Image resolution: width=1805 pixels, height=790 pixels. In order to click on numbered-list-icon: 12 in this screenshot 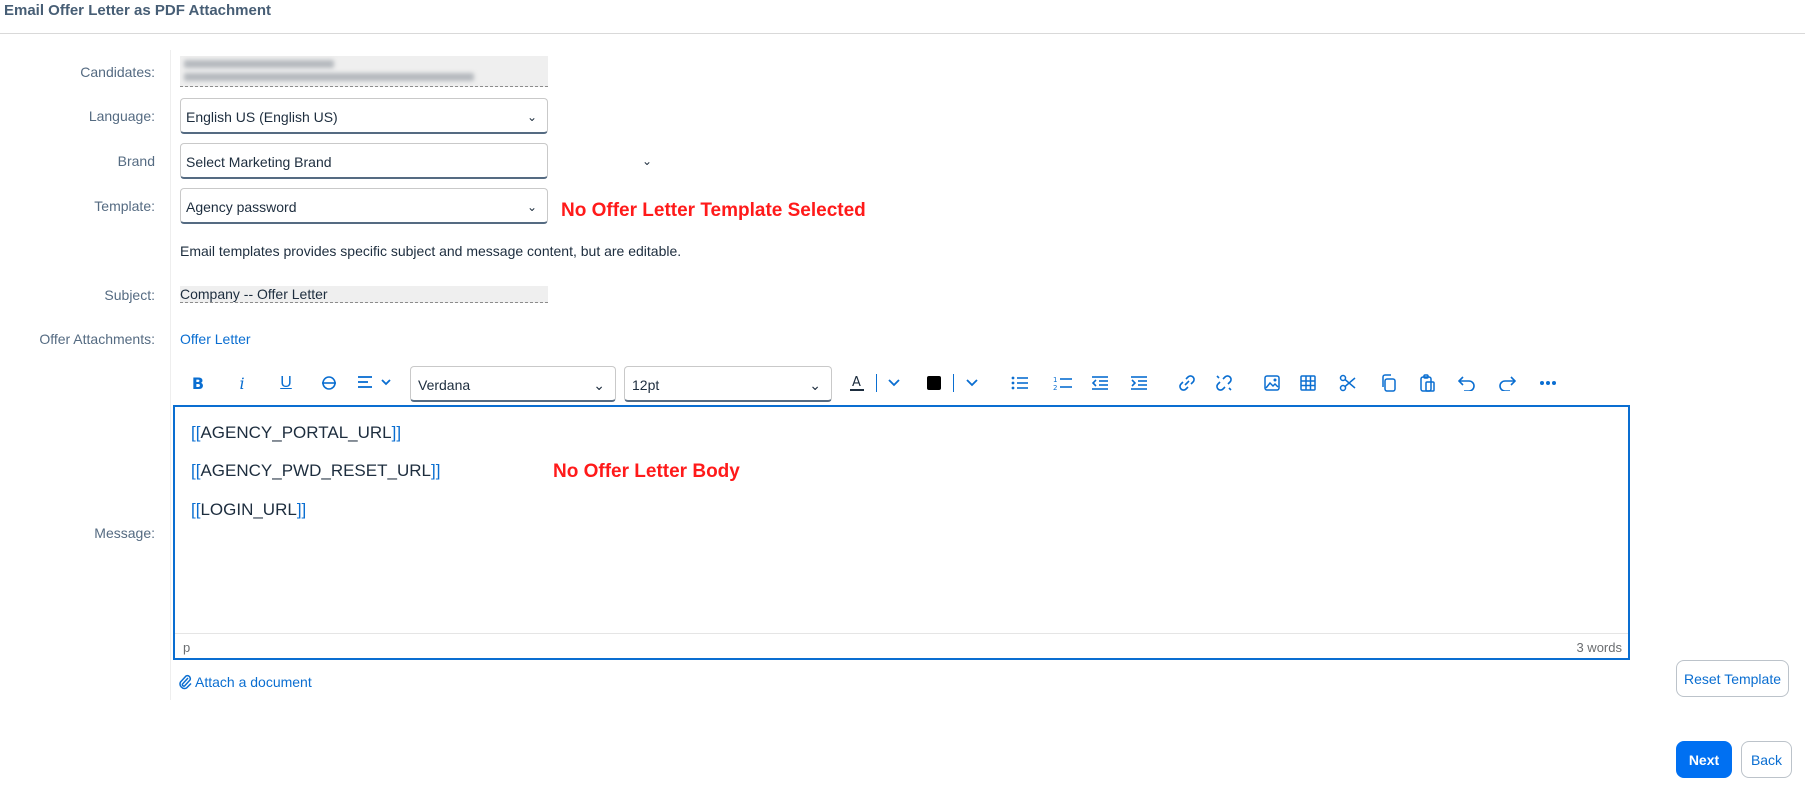, I will do `click(1063, 383)`.